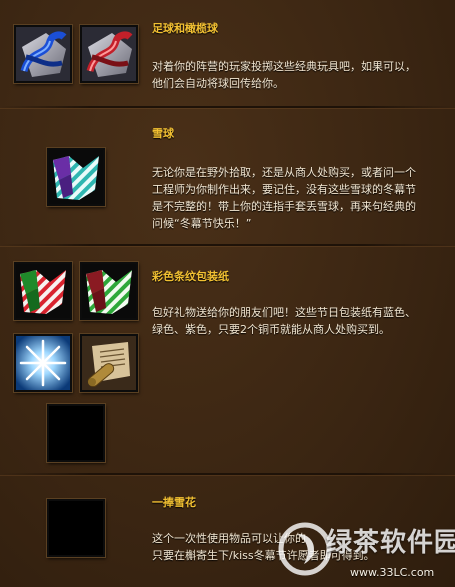 The image size is (455, 587). Describe the element at coordinates (109, 363) in the screenshot. I see `scroll-icon` at that location.